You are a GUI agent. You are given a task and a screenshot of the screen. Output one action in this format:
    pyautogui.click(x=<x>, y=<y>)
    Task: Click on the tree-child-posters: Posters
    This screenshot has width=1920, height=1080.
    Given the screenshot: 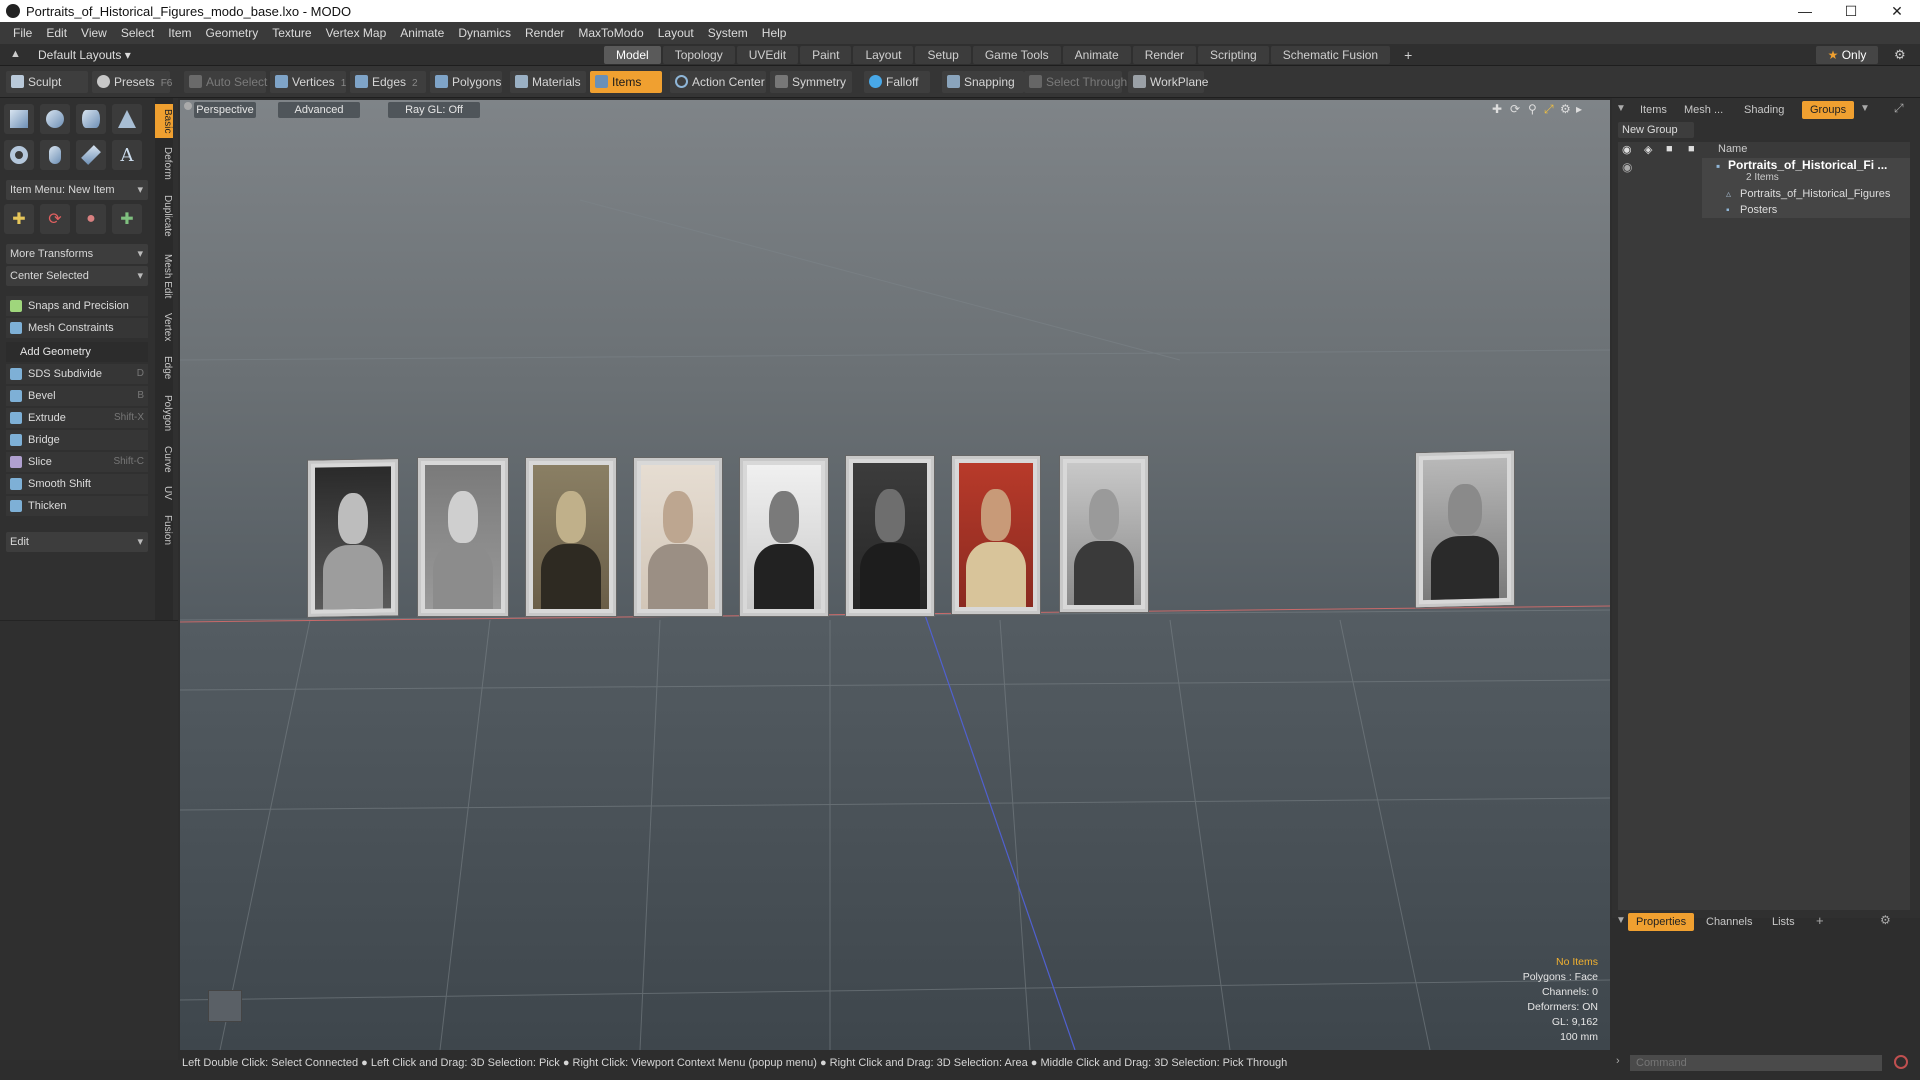 What is the action you would take?
    pyautogui.click(x=1758, y=210)
    